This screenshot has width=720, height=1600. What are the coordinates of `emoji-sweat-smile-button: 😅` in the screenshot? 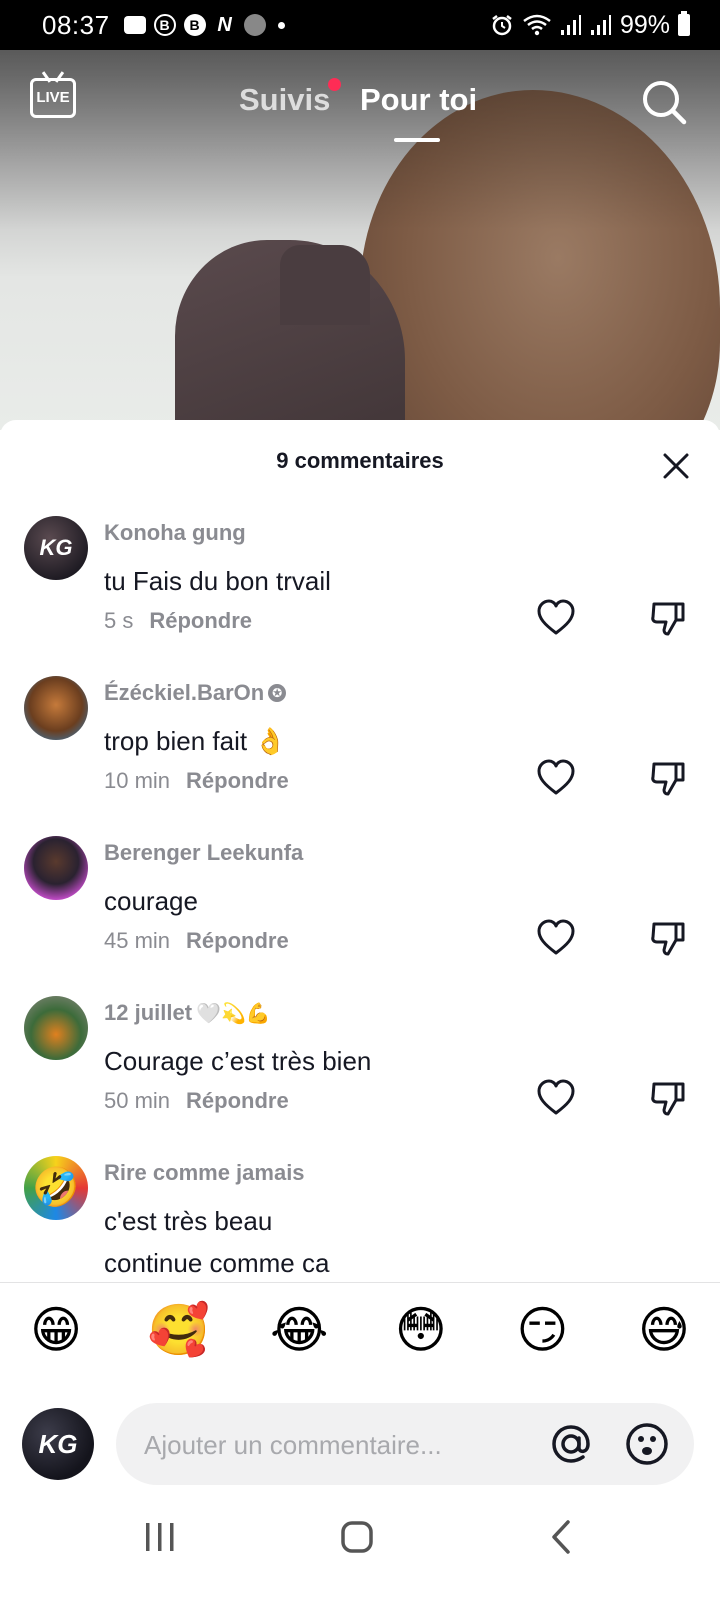 It's located at (664, 1330).